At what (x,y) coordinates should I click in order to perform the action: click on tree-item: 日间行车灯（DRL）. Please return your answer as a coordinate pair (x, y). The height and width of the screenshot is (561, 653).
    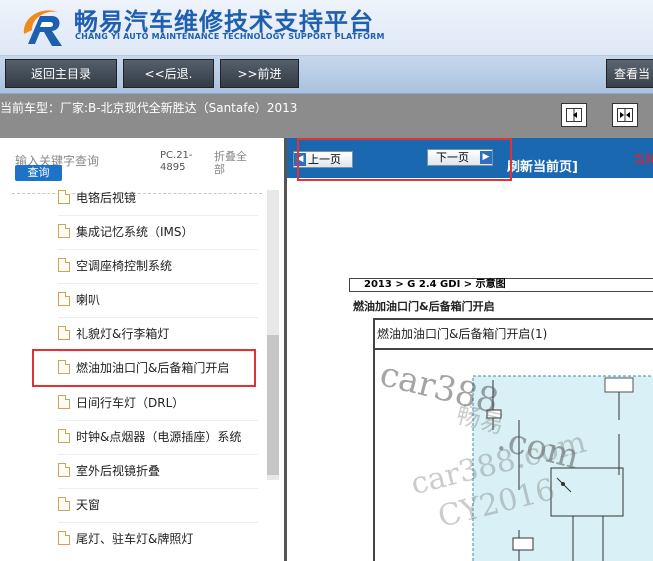
    Looking at the image, I should click on (121, 402).